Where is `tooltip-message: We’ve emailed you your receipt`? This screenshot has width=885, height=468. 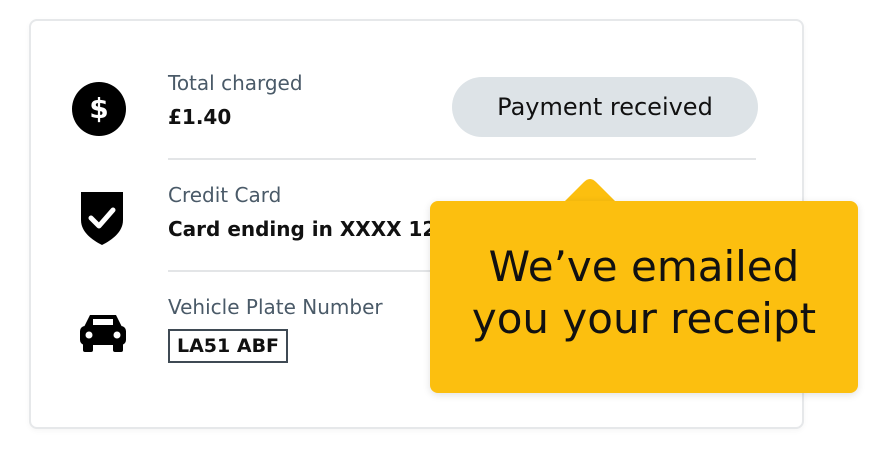 tooltip-message: We’ve emailed you your receipt is located at coordinates (644, 293).